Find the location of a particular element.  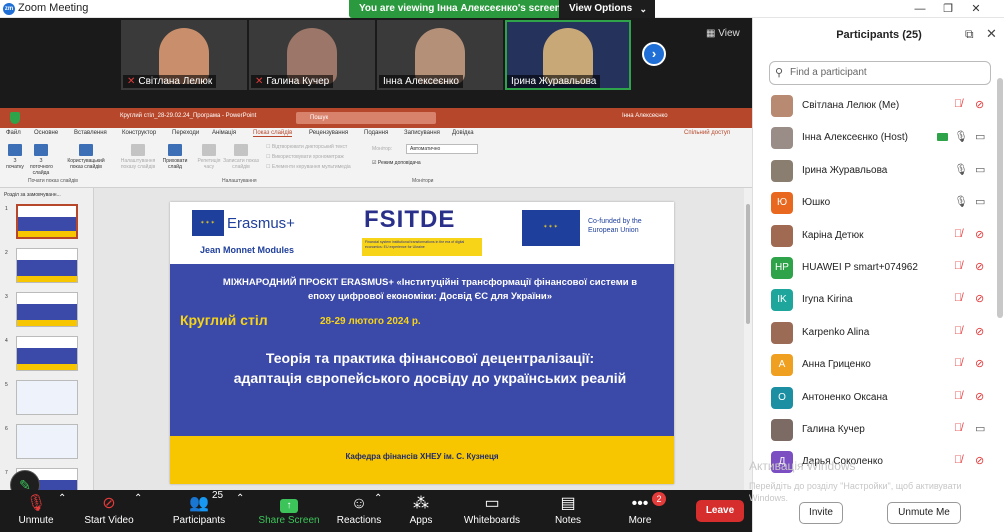

monitor-select: Автоматично is located at coordinates (442, 149).